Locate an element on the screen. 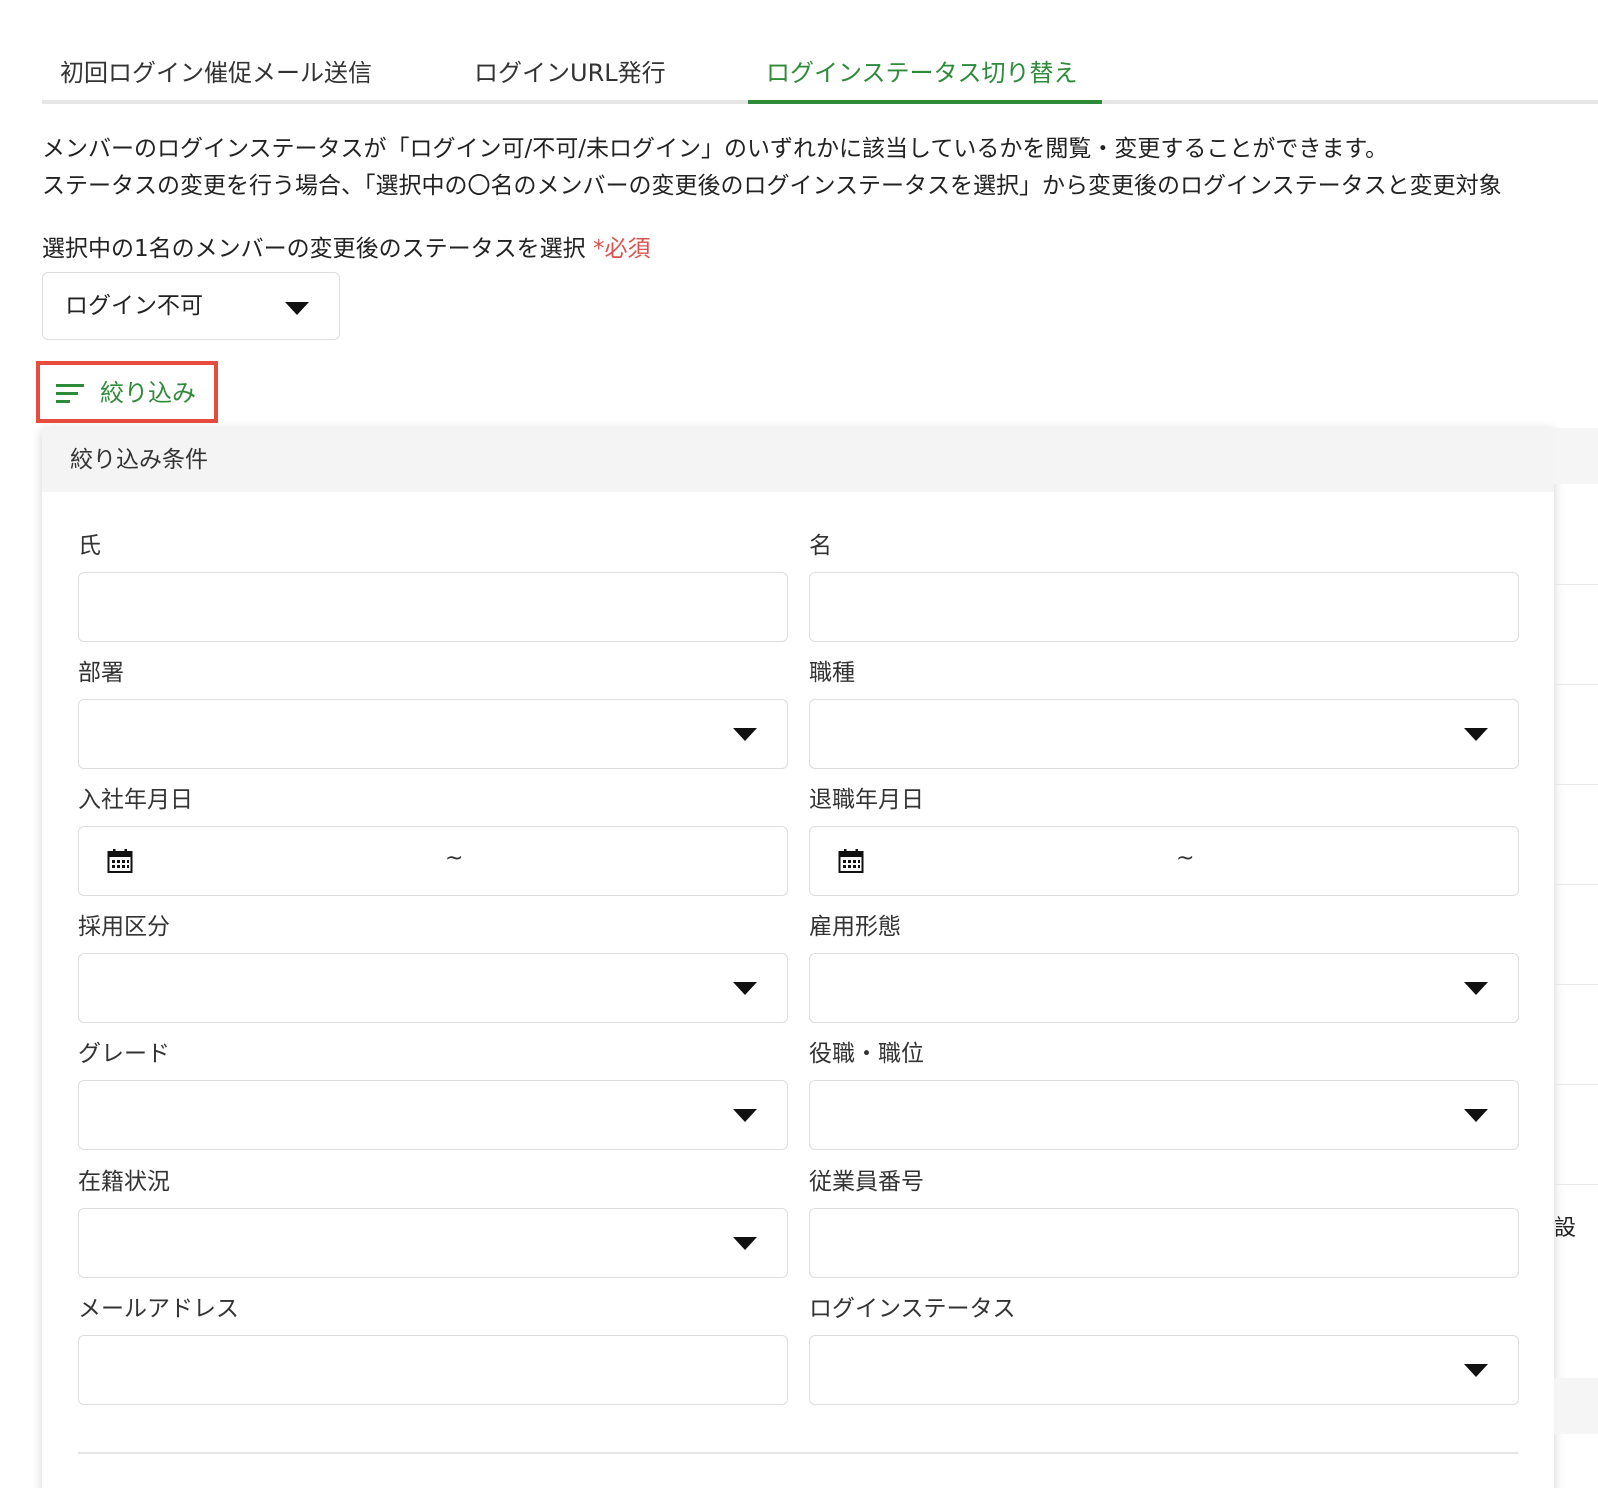  email-input is located at coordinates (433, 1370).